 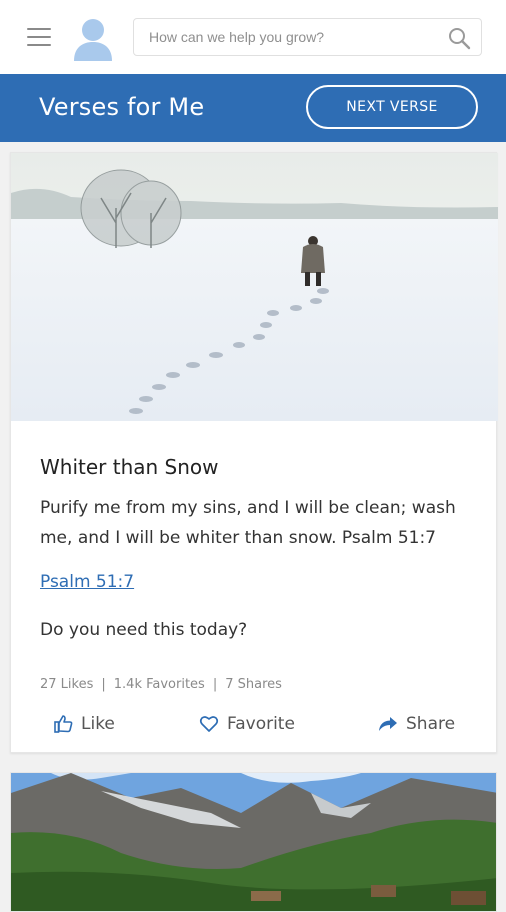 I want to click on verse-actions: Like Favorite Share, so click(x=254, y=724).